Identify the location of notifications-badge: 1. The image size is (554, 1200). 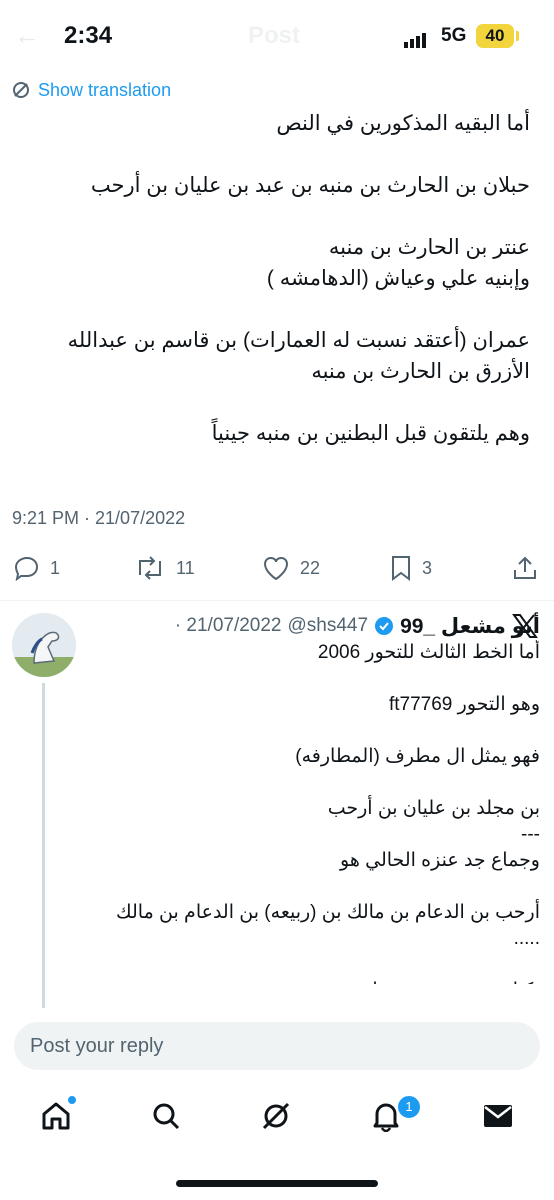
(409, 1107).